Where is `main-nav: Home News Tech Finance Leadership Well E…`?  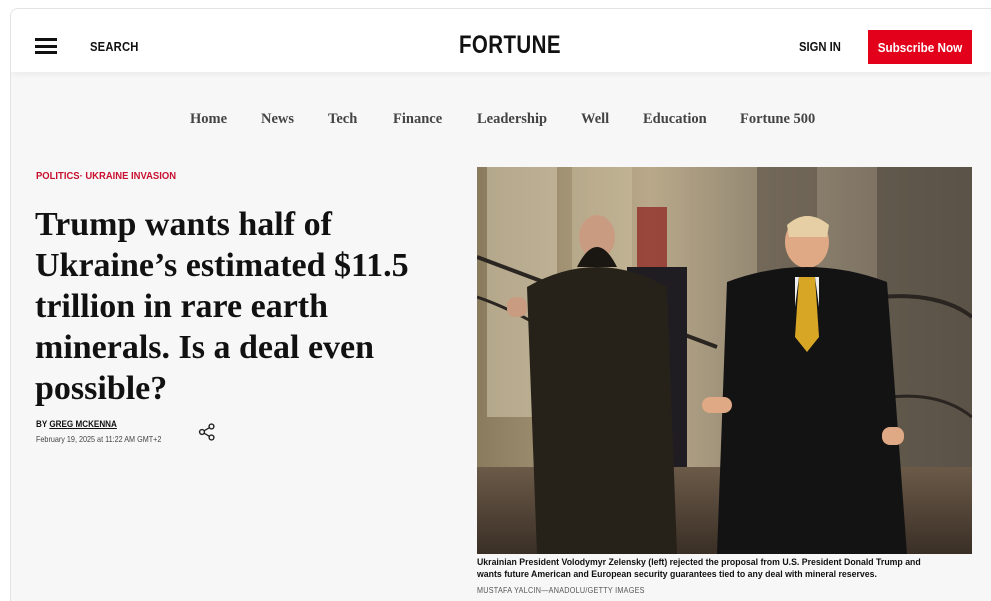
main-nav: Home News Tech Finance Leadership Well E… is located at coordinates (501, 121).